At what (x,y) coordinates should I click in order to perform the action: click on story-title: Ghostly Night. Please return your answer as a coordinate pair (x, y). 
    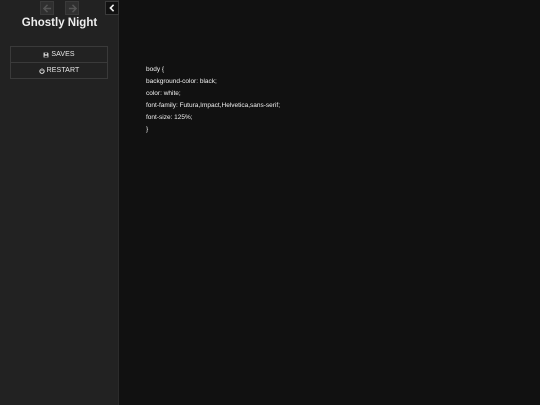
    Looking at the image, I should click on (59, 23).